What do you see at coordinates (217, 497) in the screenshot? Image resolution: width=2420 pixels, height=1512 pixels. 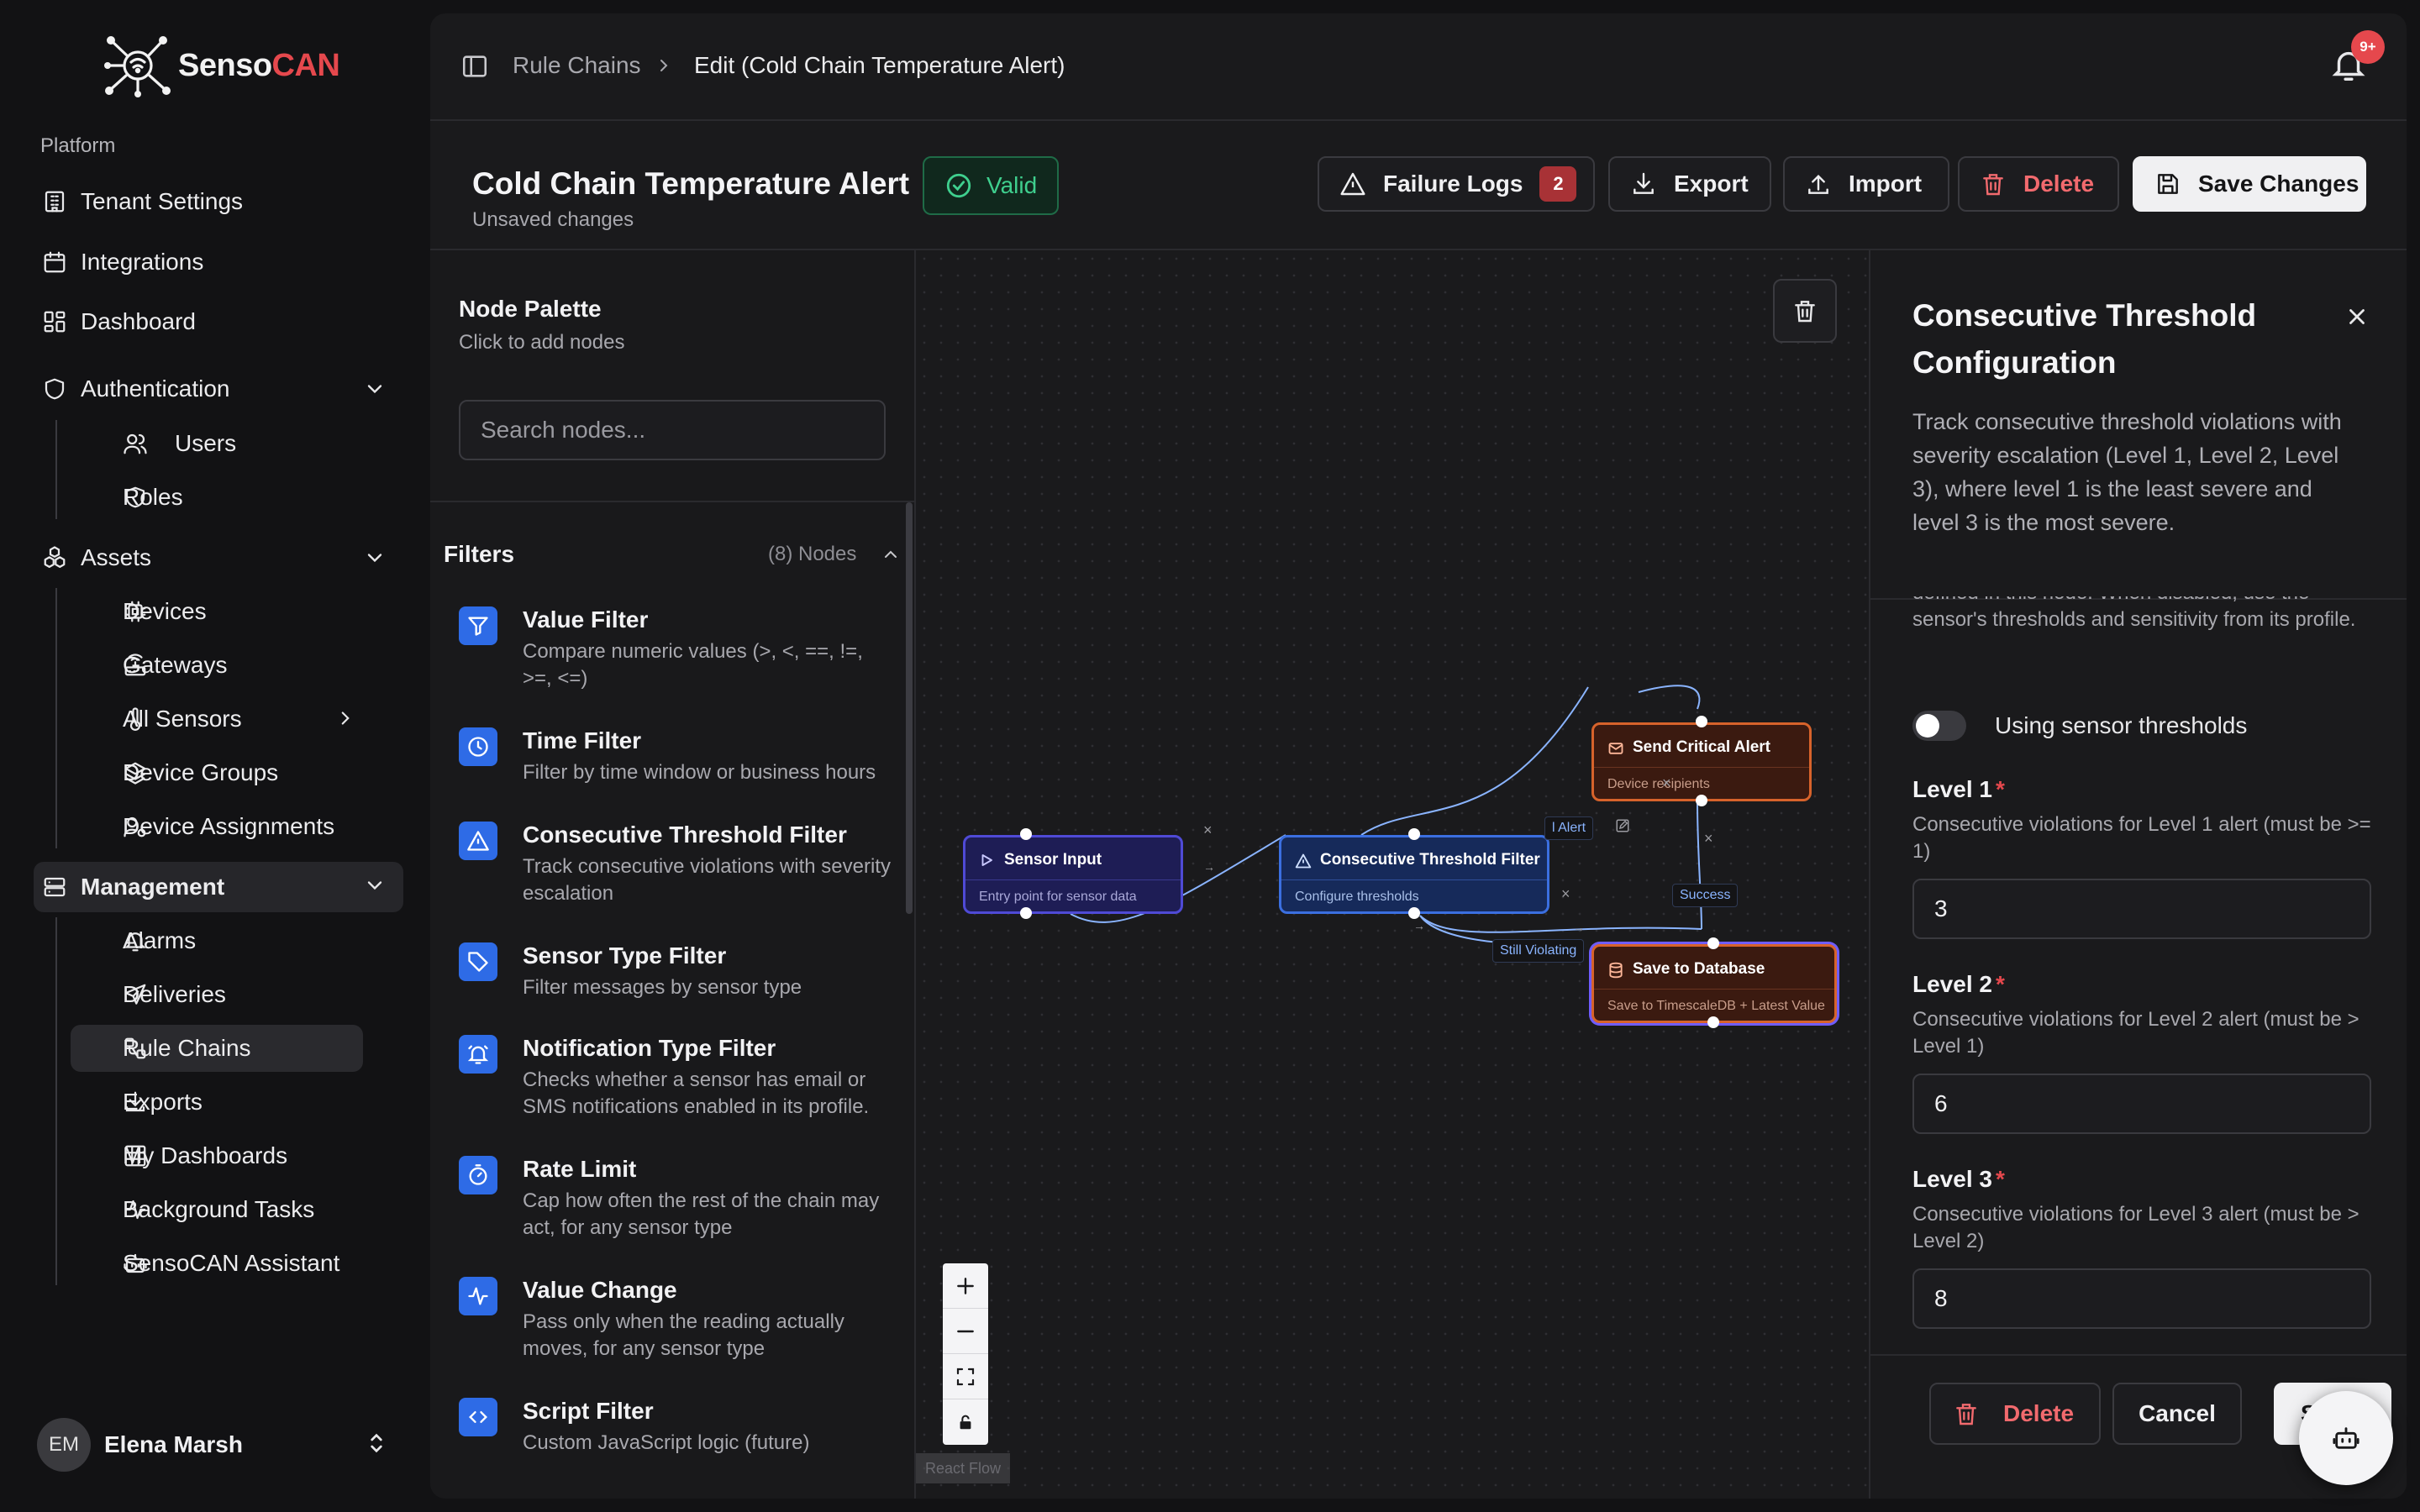 I see `sidebar-item-roles: Roles` at bounding box center [217, 497].